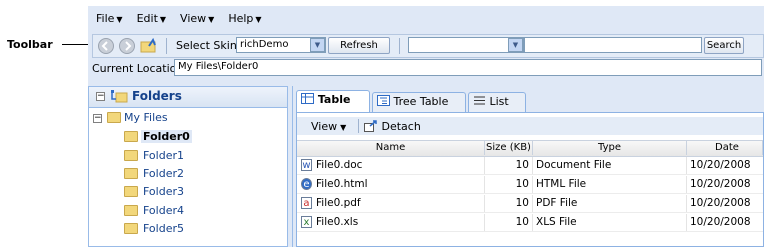 This screenshot has width=764, height=247. I want to click on column-header-name: Name, so click(391, 148).